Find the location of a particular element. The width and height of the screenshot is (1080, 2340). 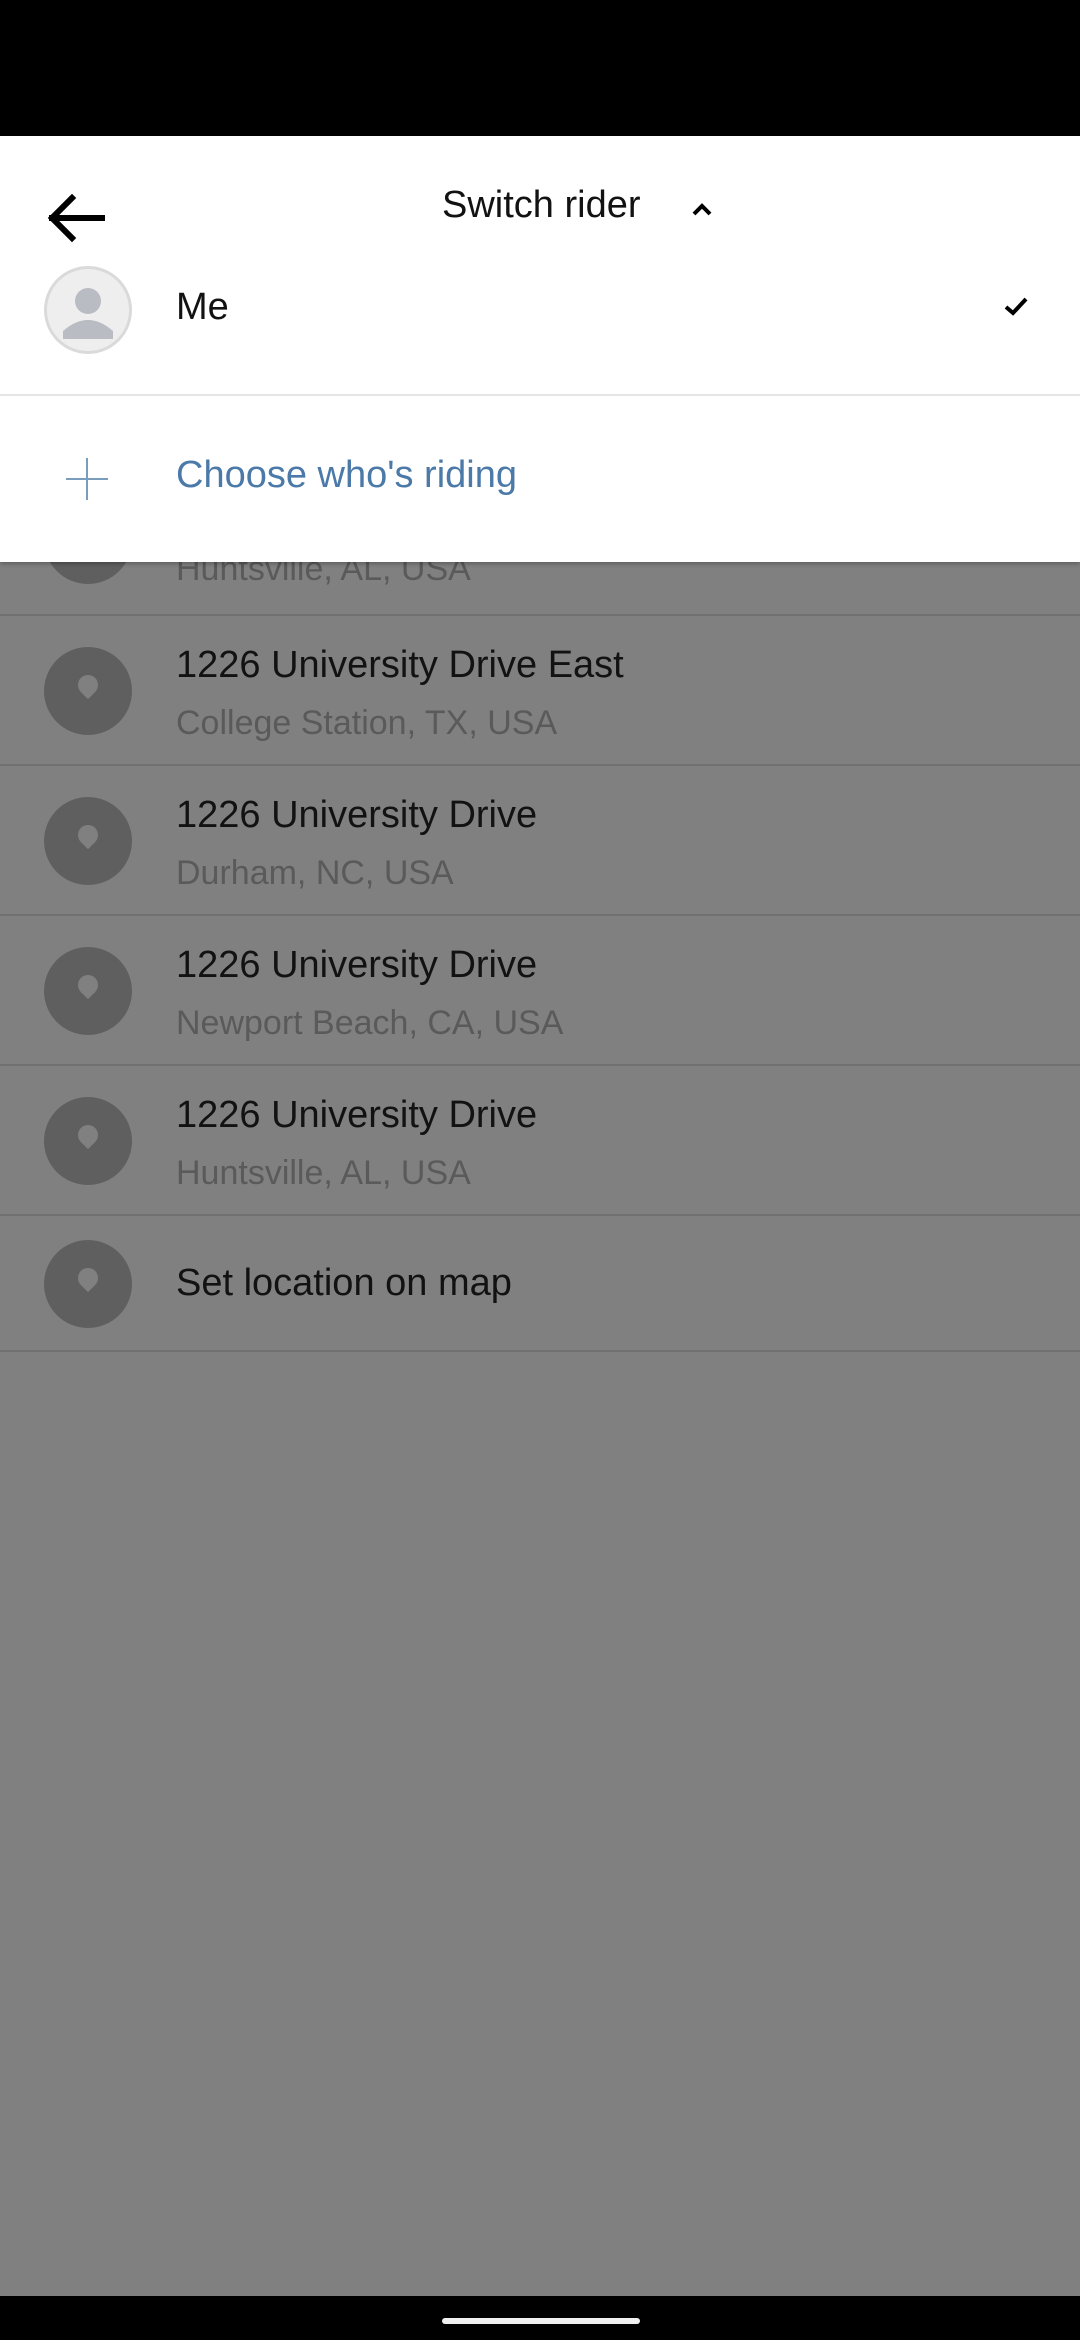

switch-rider-toggle: Switch rider is located at coordinates (540, 204).